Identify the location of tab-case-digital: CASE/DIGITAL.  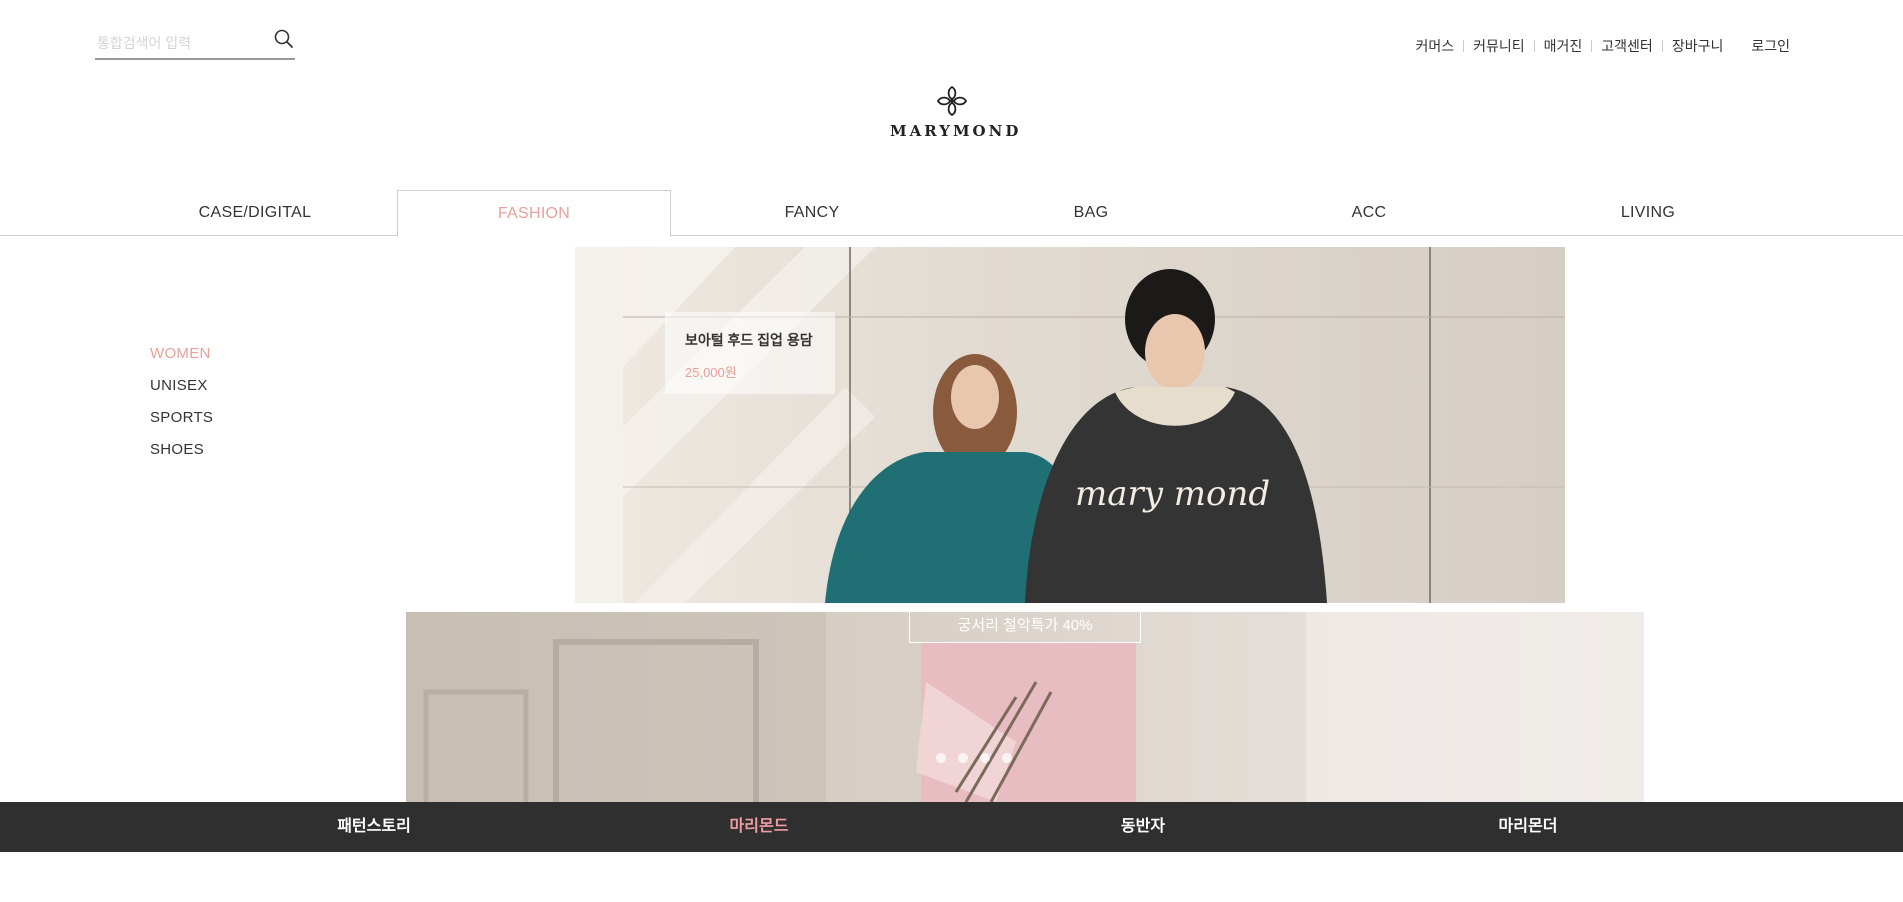
(255, 213).